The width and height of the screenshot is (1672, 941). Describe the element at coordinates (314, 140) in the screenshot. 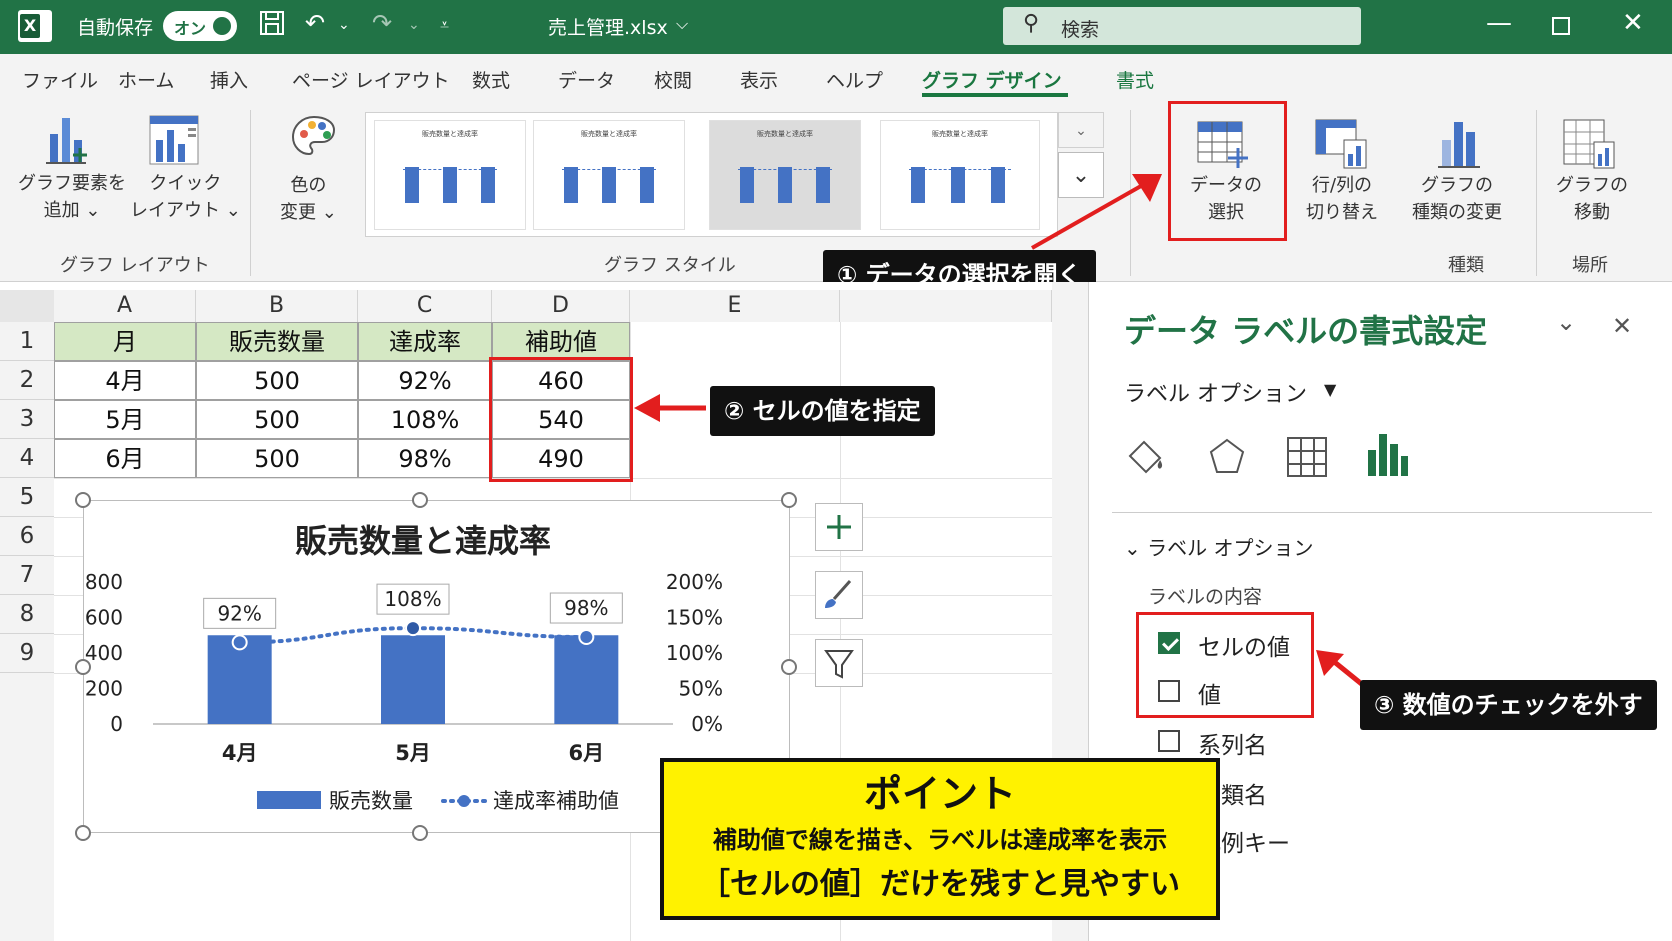

I see `palette-icon` at that location.